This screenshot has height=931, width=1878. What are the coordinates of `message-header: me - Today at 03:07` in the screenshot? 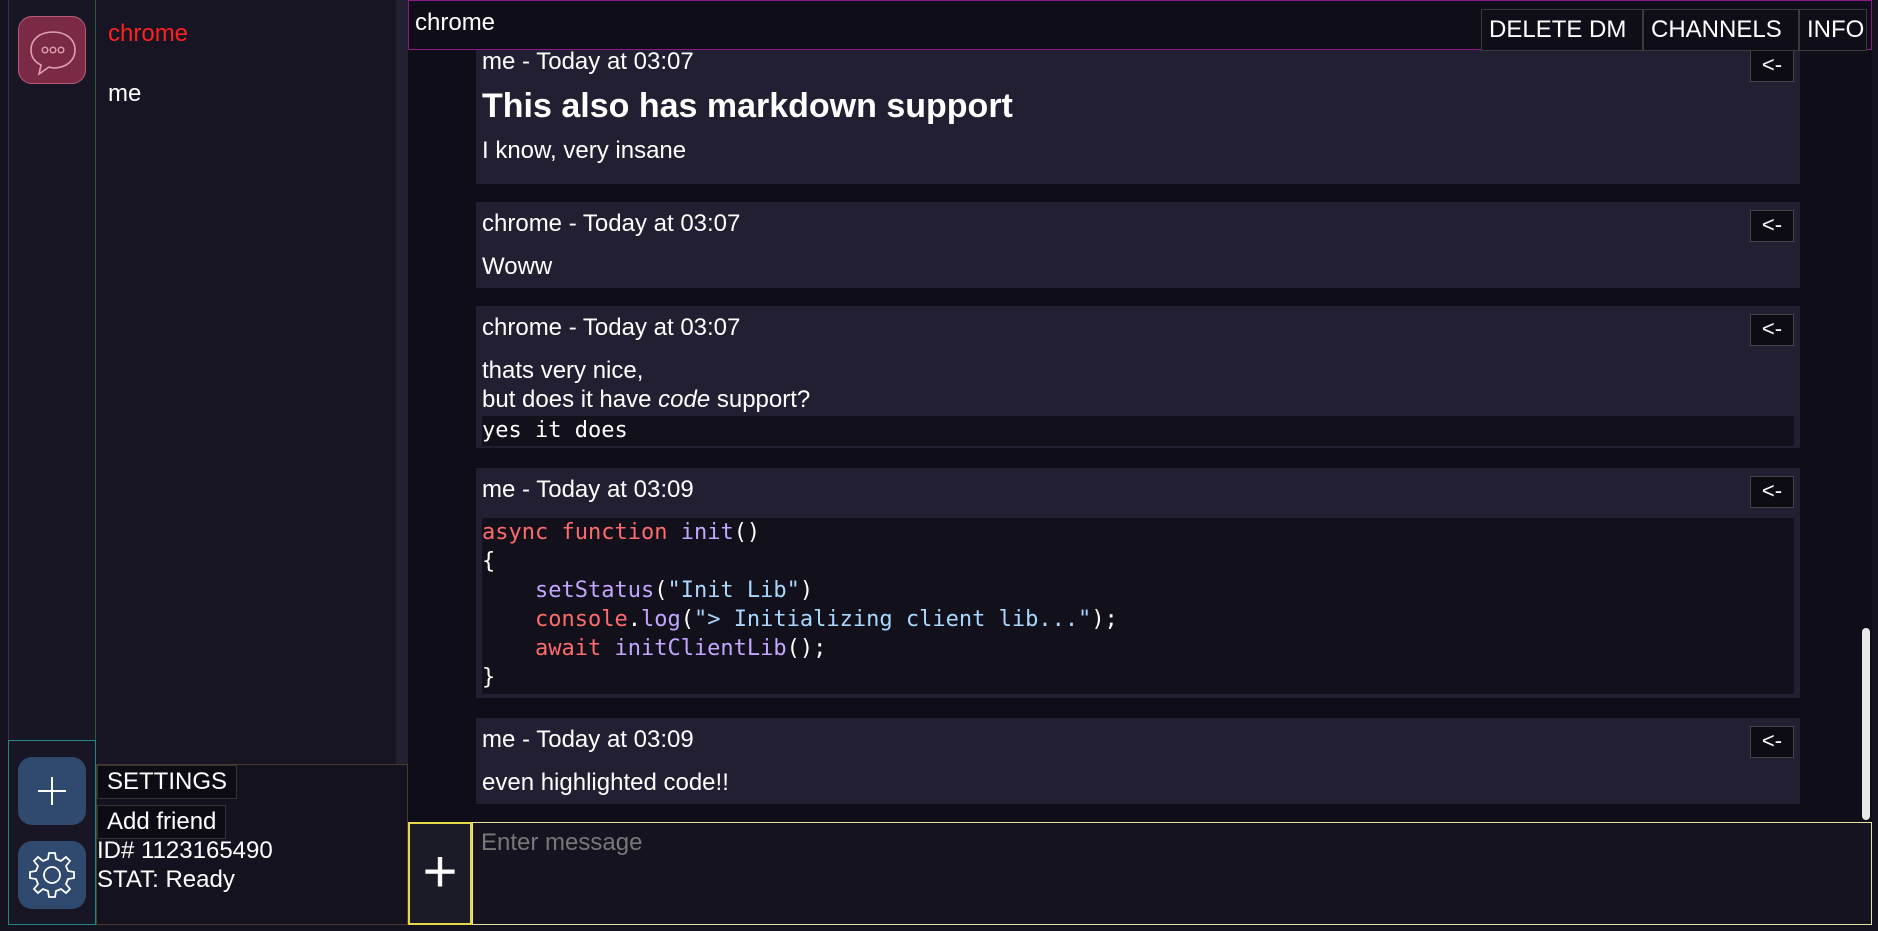 It's located at (588, 62).